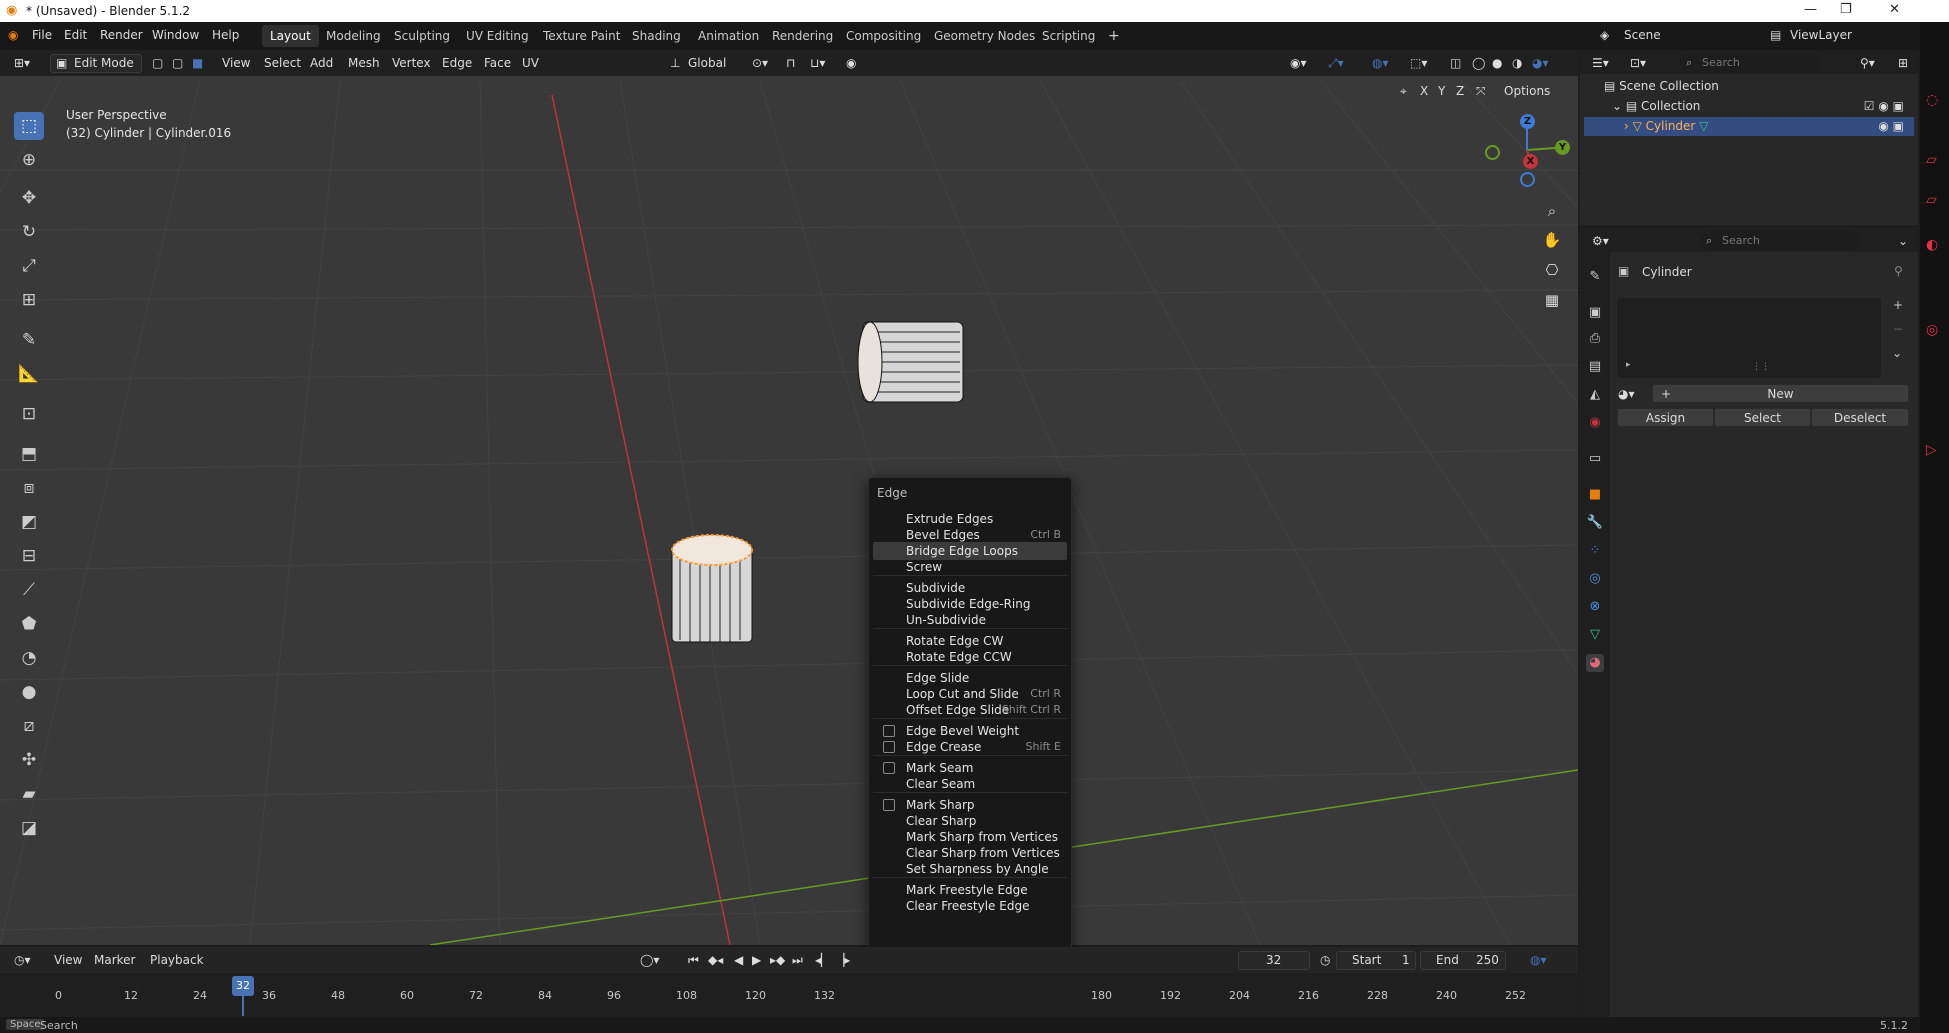  What do you see at coordinates (29, 300) in the screenshot?
I see `transform-tool-icon: ⊞` at bounding box center [29, 300].